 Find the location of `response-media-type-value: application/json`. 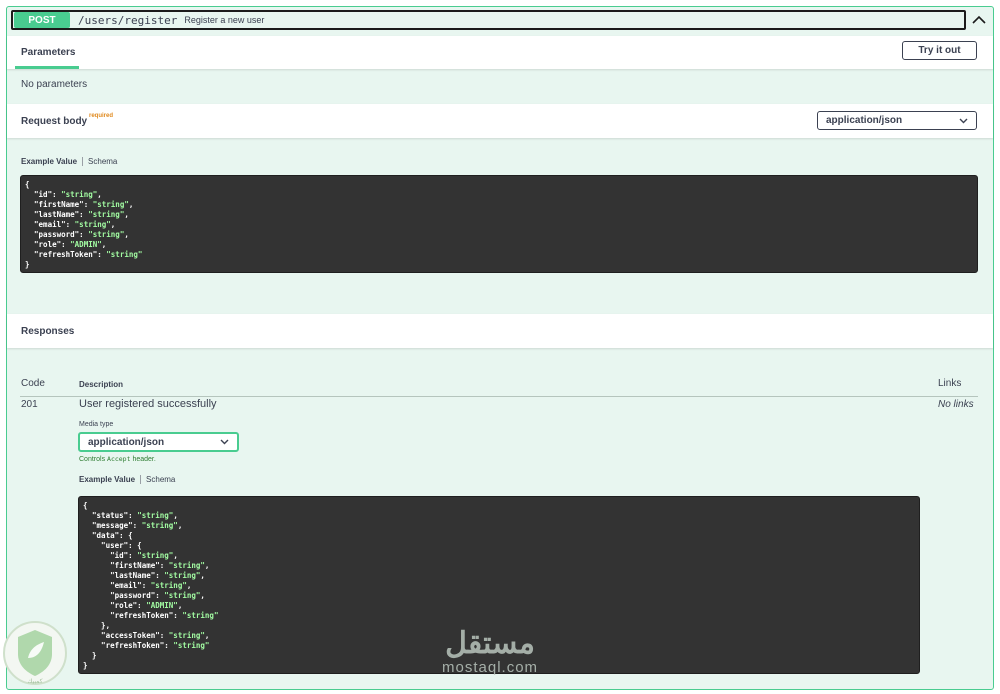

response-media-type-value: application/json is located at coordinates (126, 442).